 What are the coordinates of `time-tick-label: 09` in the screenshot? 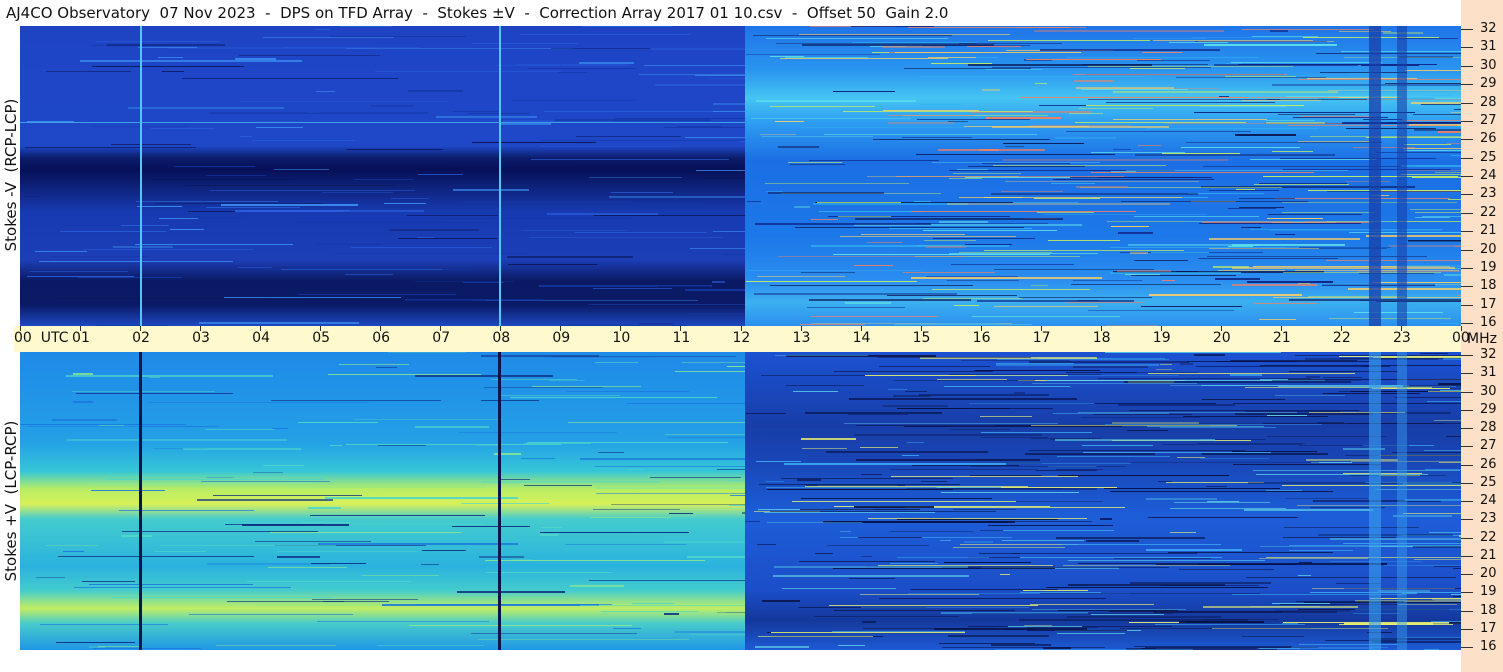 It's located at (561, 338).